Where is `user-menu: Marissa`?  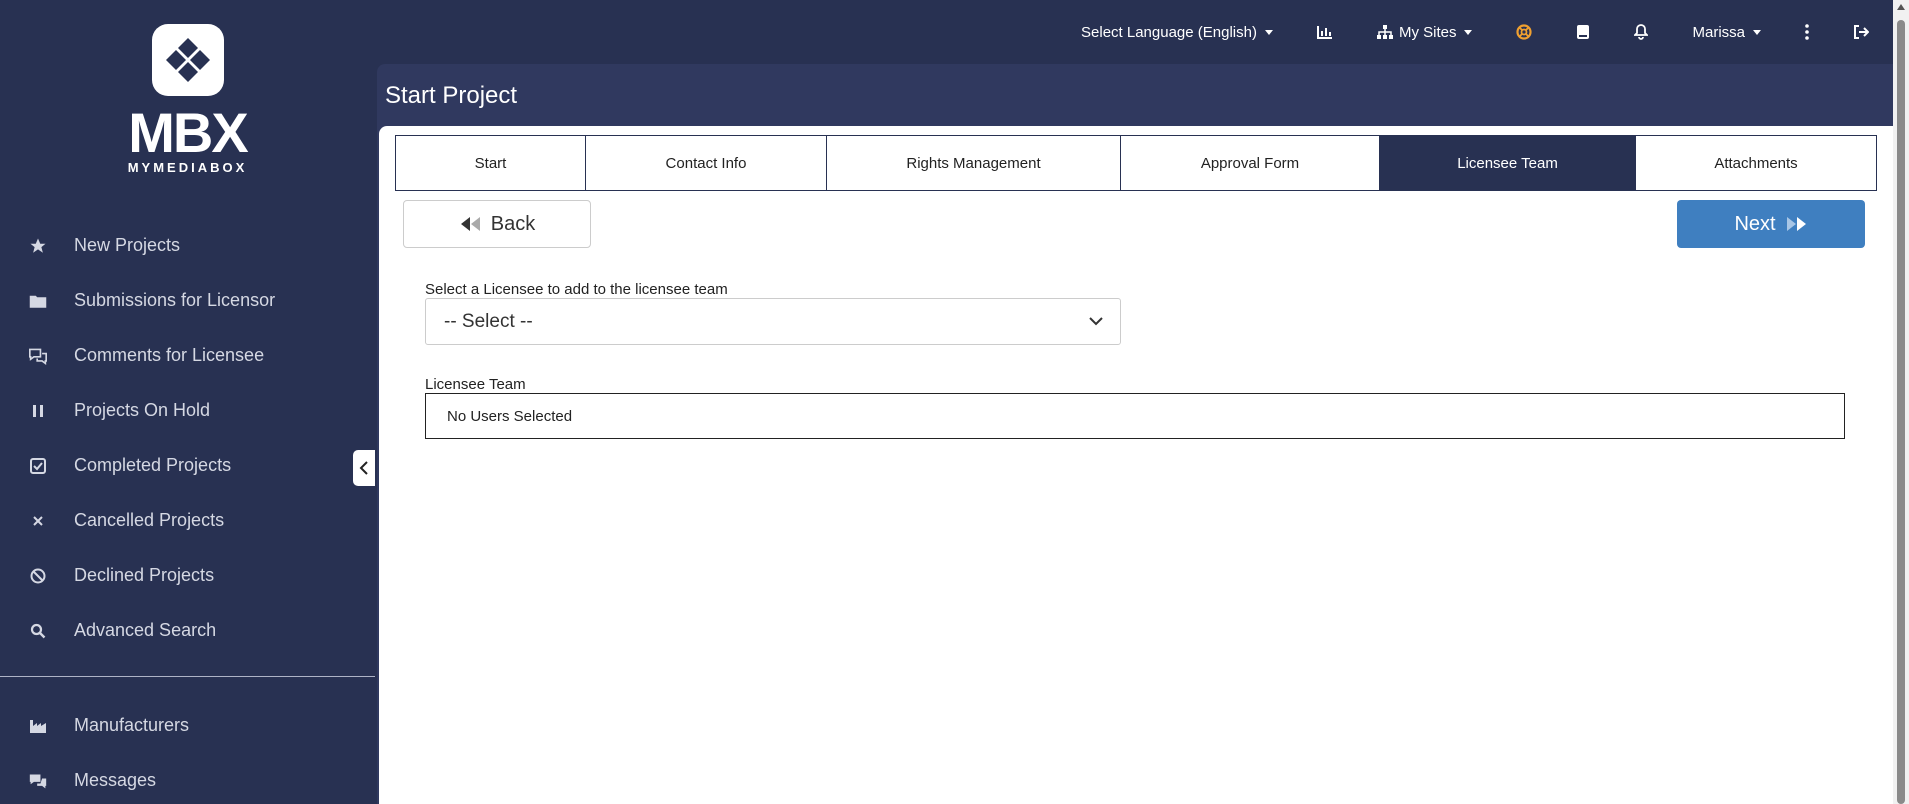
user-menu: Marissa is located at coordinates (1726, 32).